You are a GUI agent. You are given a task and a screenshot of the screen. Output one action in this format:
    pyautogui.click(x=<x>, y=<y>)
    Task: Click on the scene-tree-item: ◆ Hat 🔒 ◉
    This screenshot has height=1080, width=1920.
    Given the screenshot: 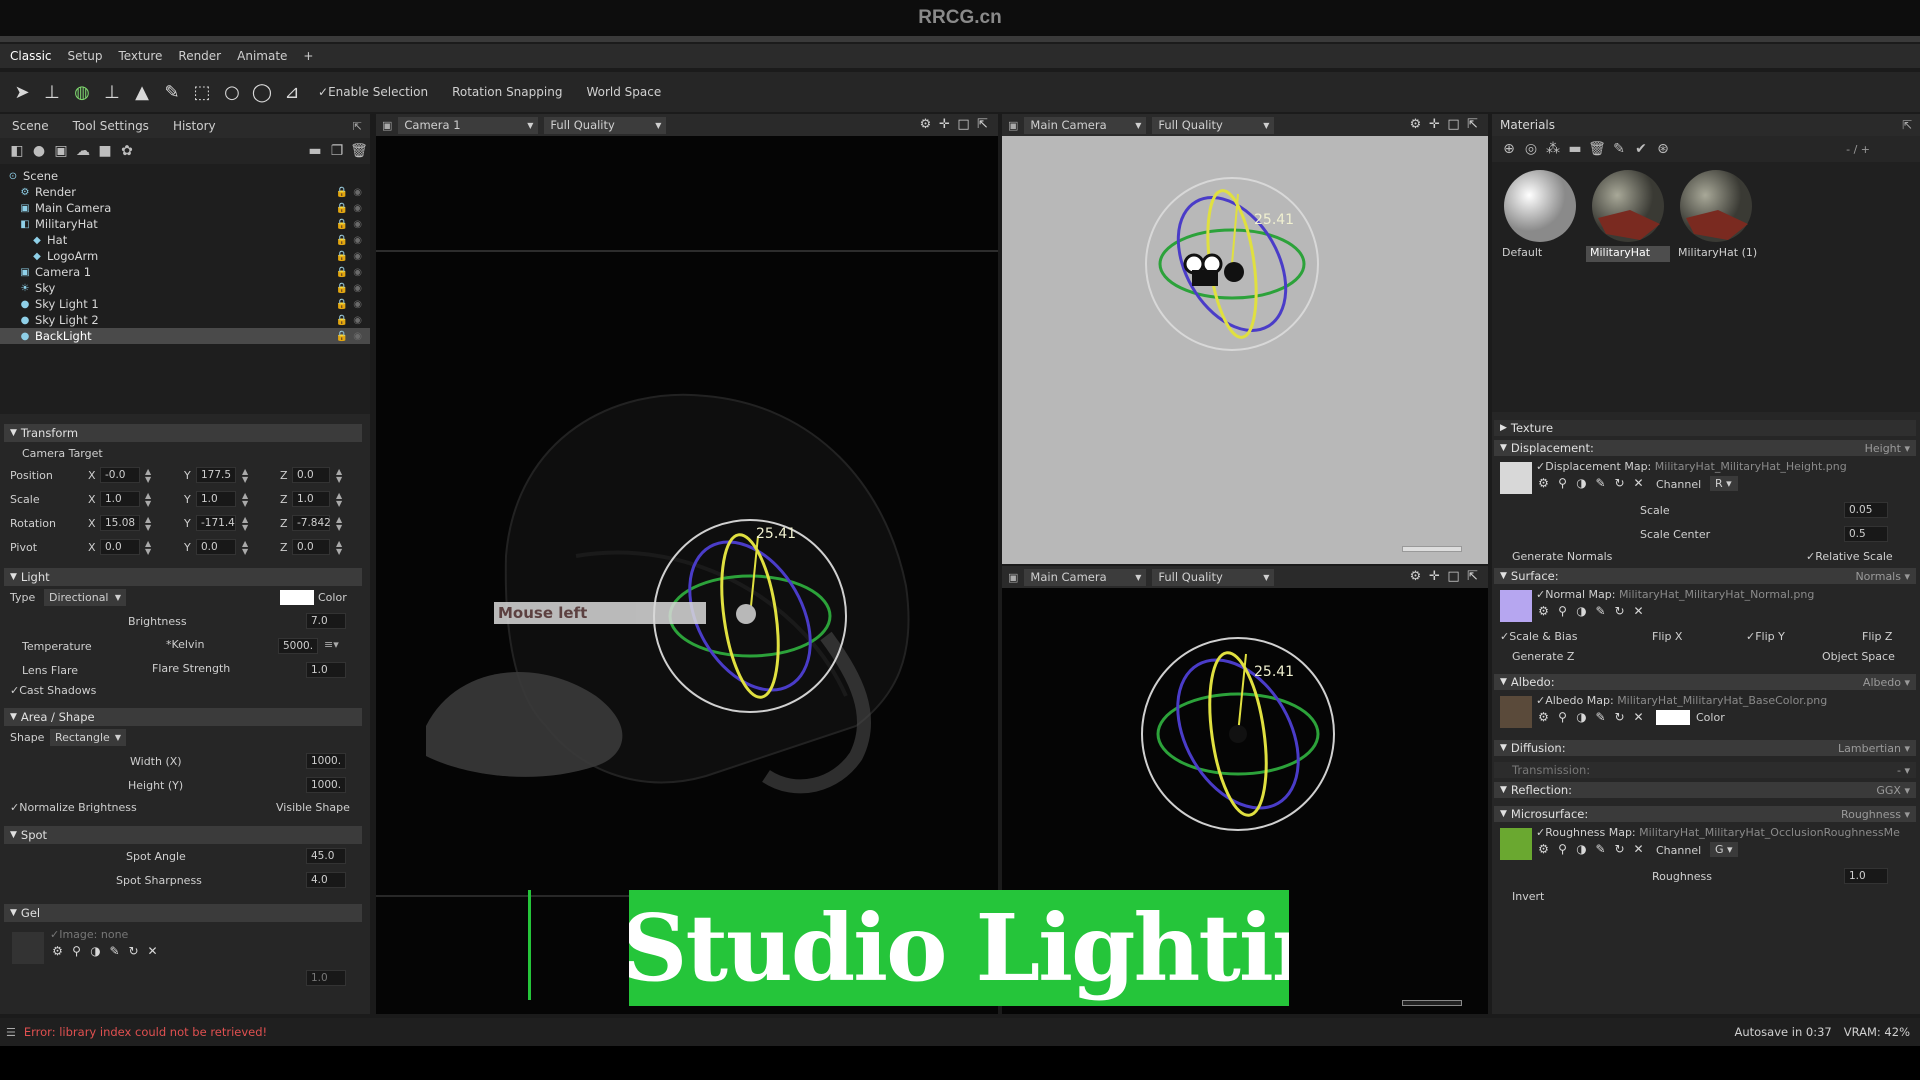 What is the action you would take?
    pyautogui.click(x=185, y=240)
    